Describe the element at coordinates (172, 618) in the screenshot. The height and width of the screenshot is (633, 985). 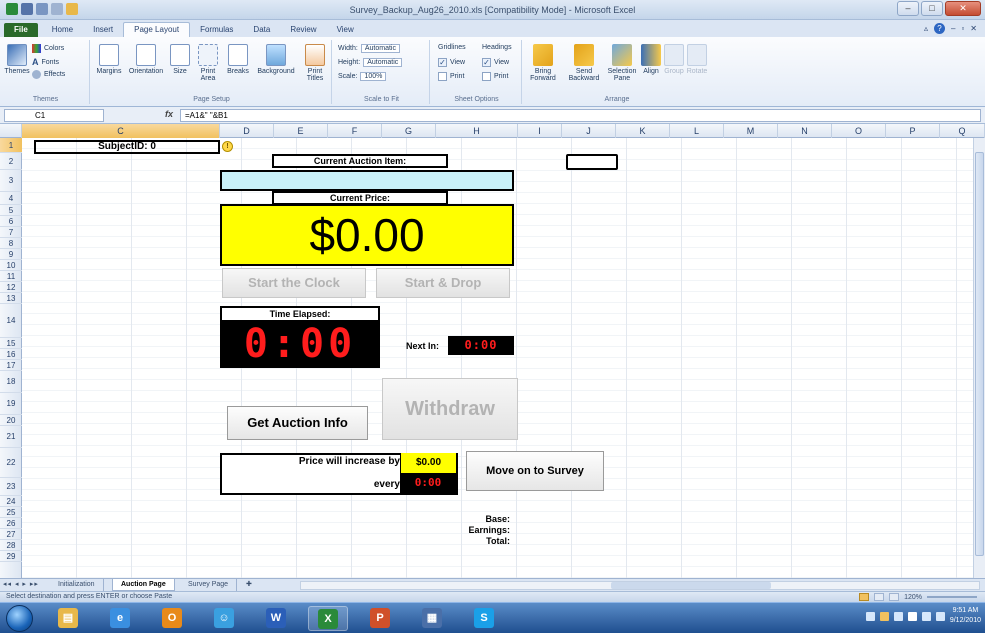
I see `taskbar-app-outlook: O` at that location.